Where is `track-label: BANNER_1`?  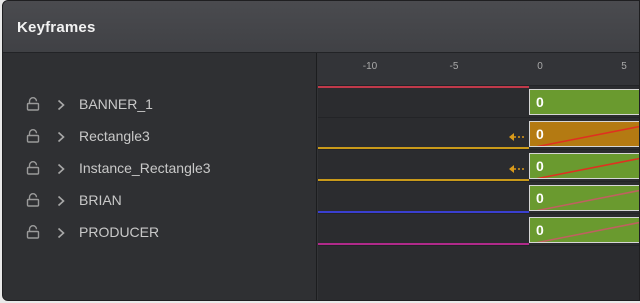
track-label: BANNER_1 is located at coordinates (116, 104).